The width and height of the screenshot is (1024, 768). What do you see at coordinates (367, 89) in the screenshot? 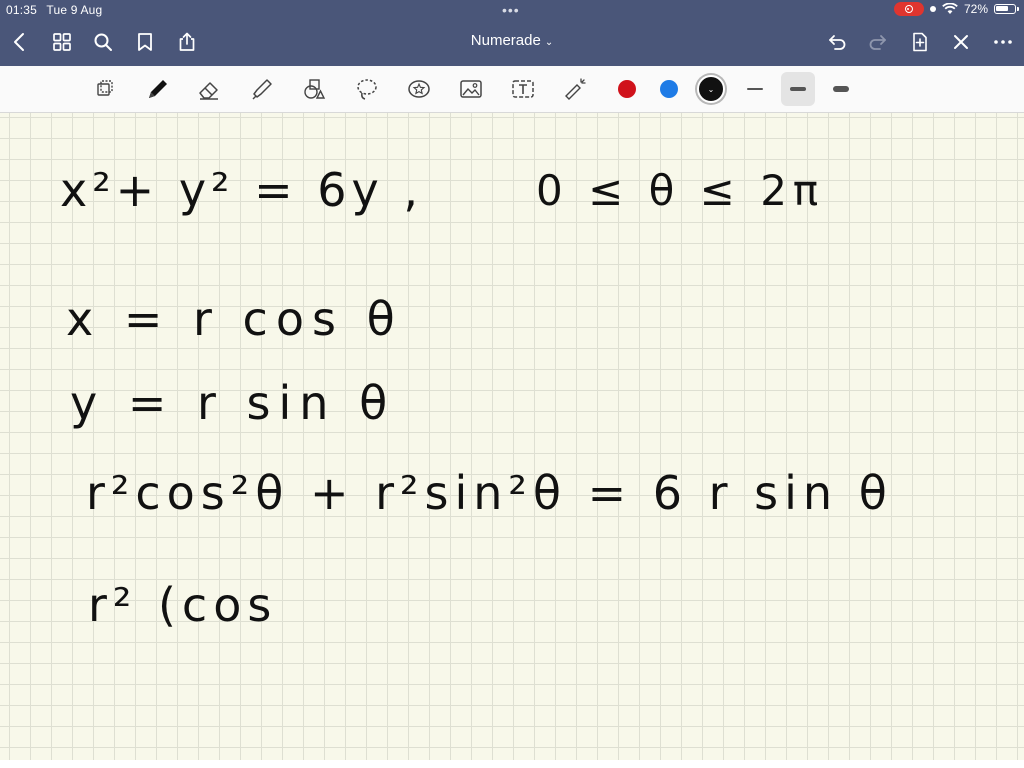
I see `lasso-icon` at bounding box center [367, 89].